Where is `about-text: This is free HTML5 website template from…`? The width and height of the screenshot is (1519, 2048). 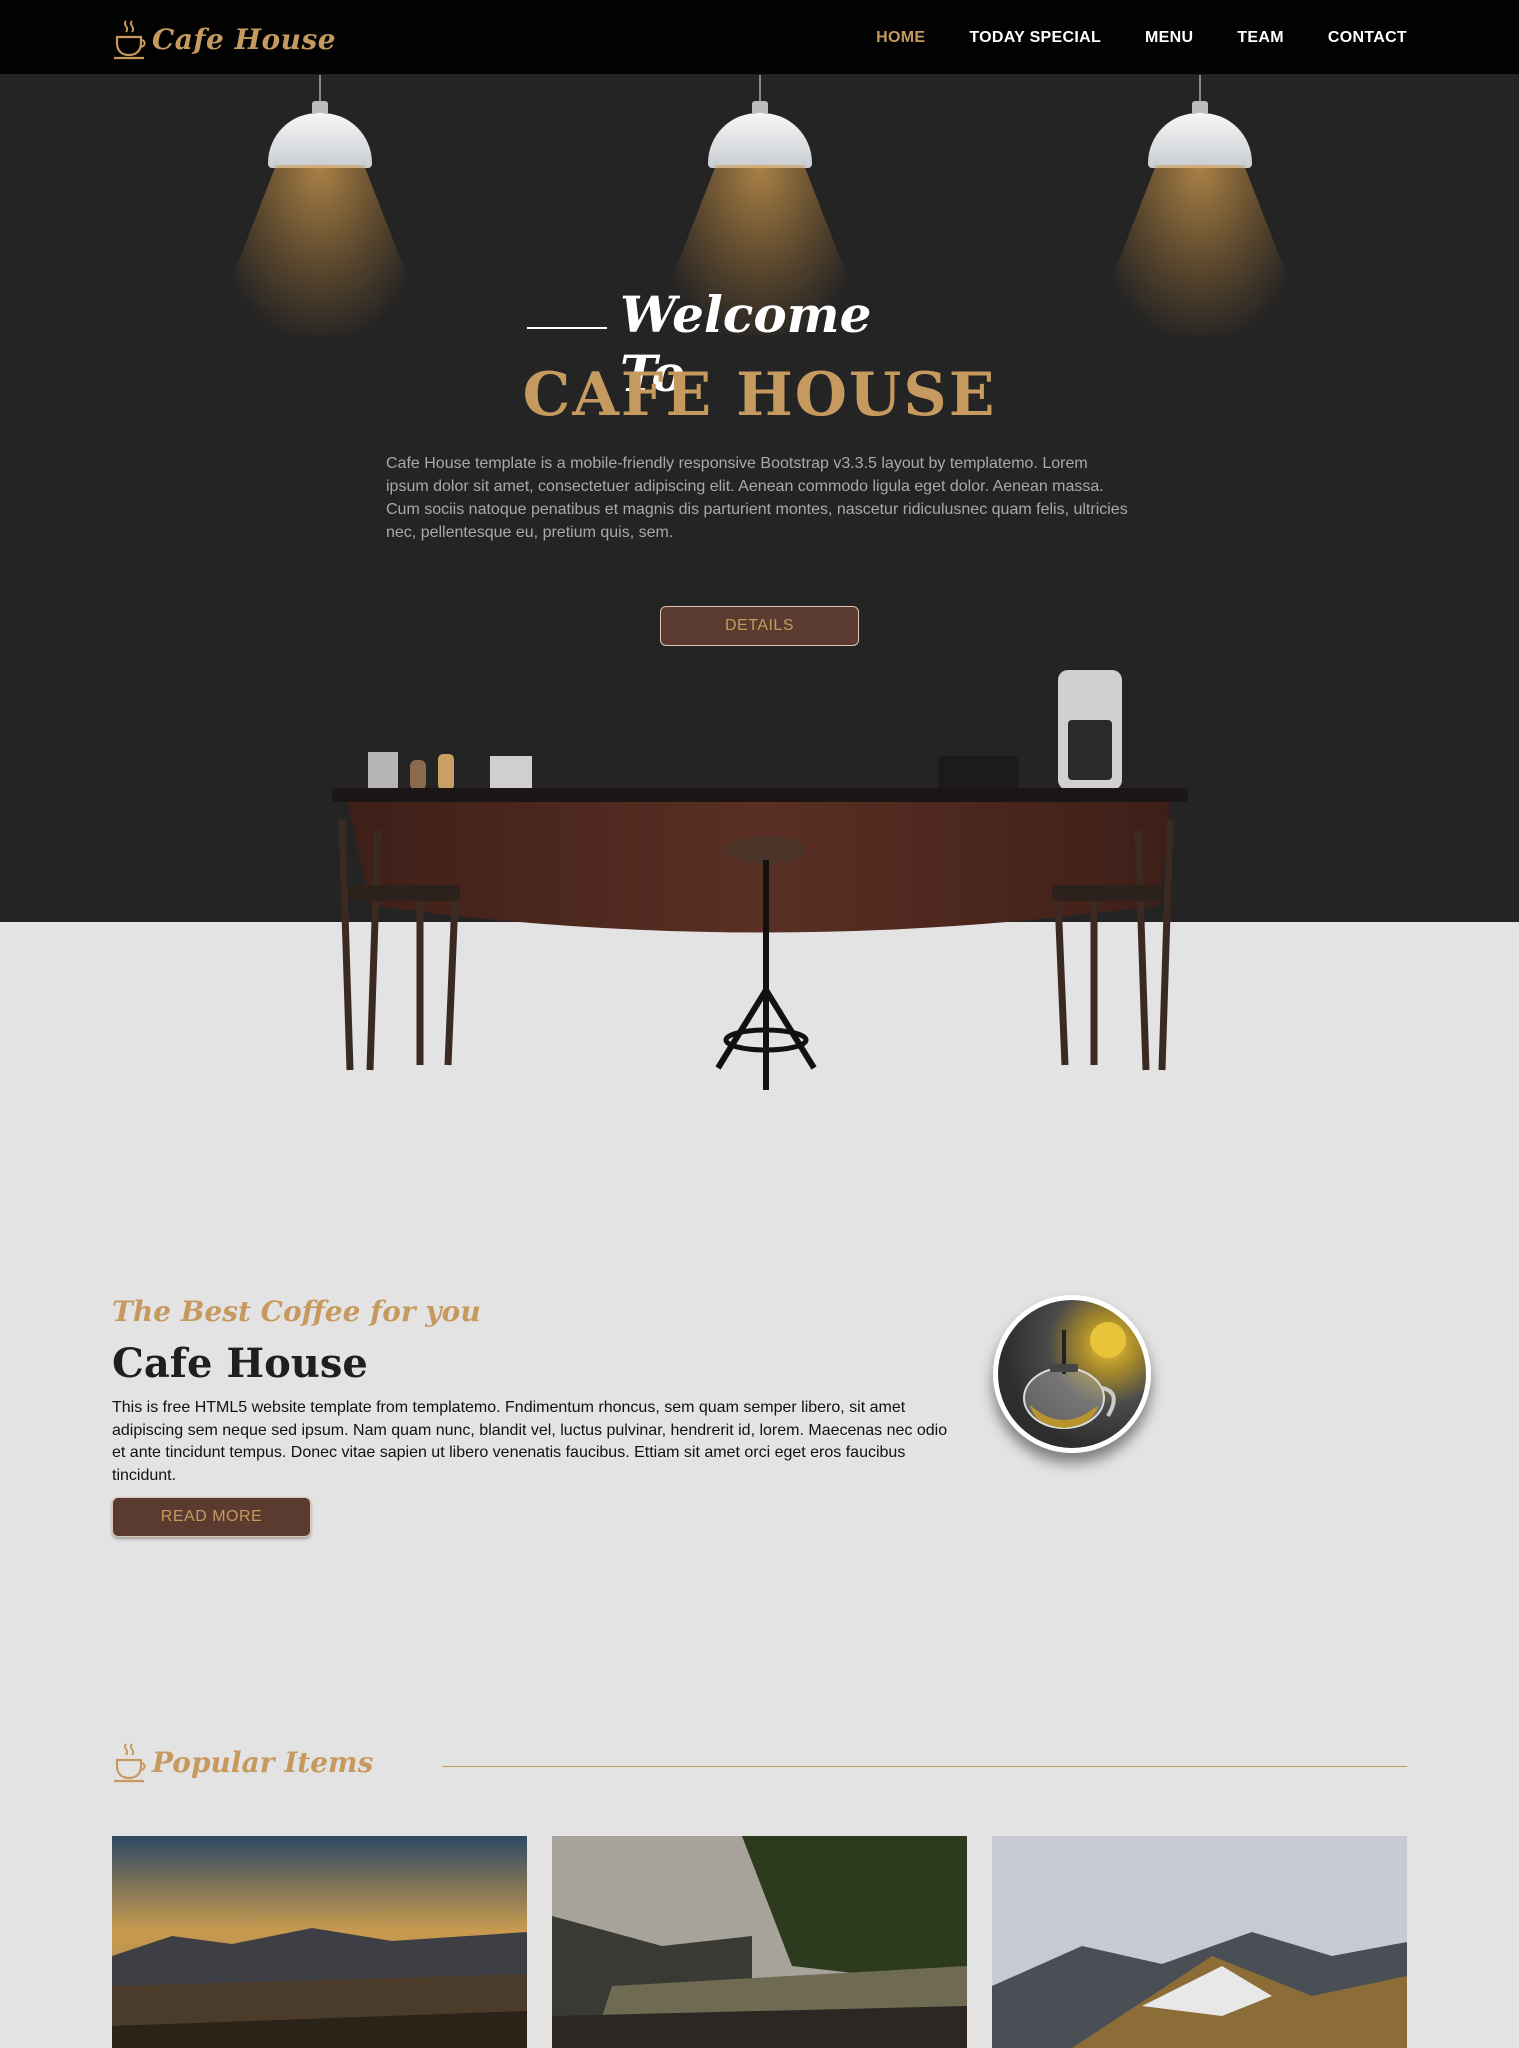
about-text: This is free HTML5 website template from… is located at coordinates (530, 1441).